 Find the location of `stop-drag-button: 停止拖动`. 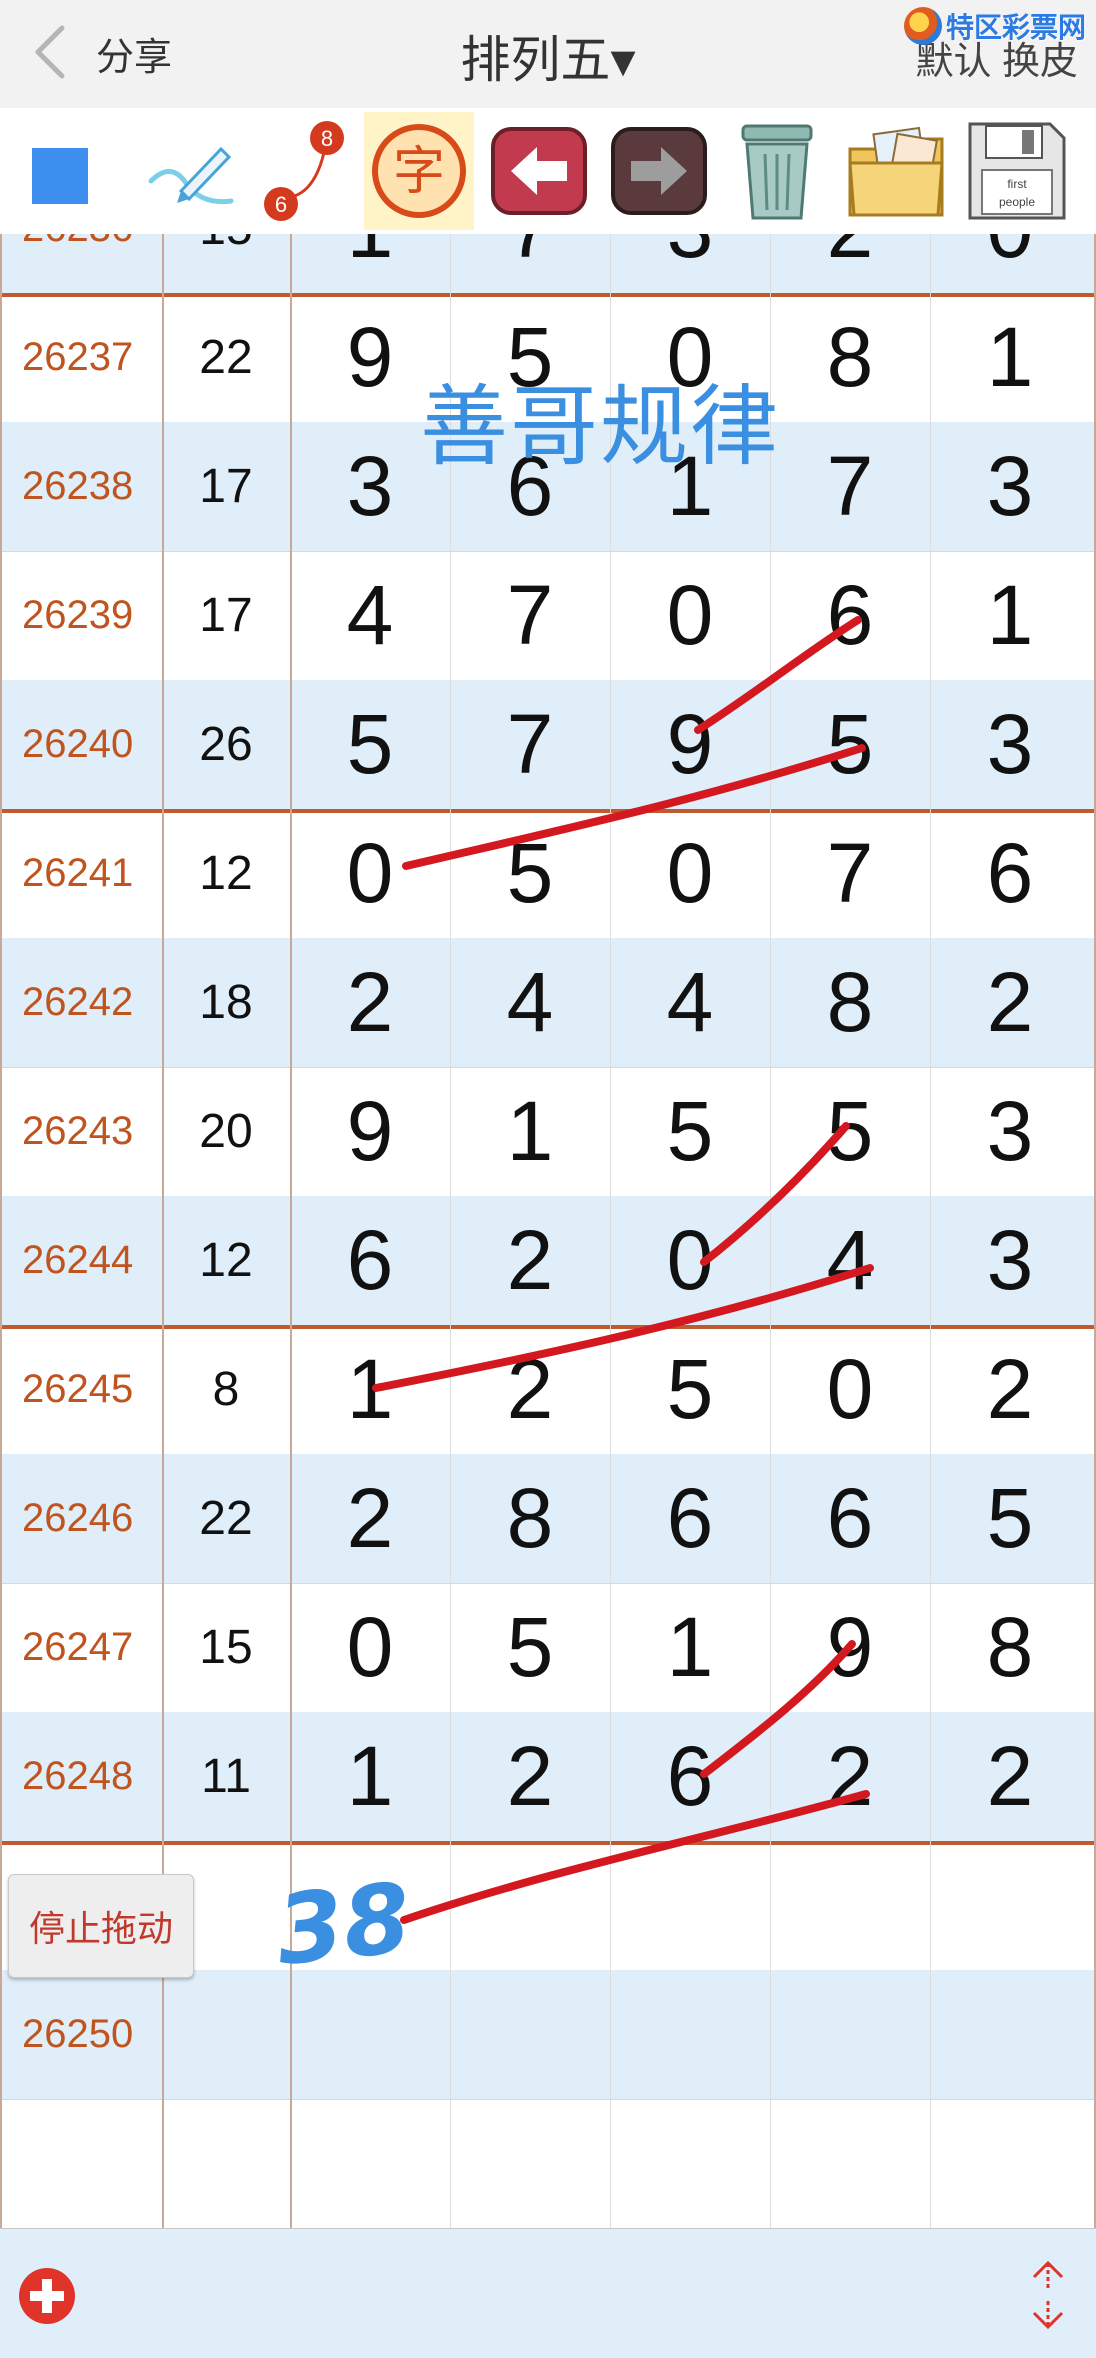

stop-drag-button: 停止拖动 is located at coordinates (101, 1926).